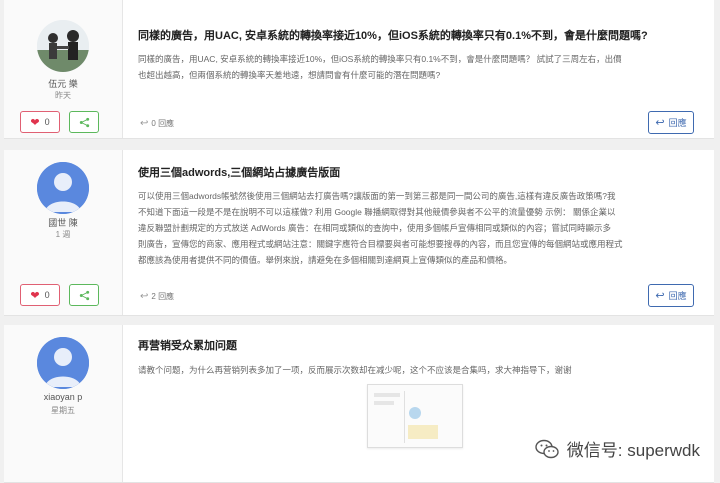  Describe the element at coordinates (63, 95) in the screenshot. I see `post-time: 昨天` at that location.